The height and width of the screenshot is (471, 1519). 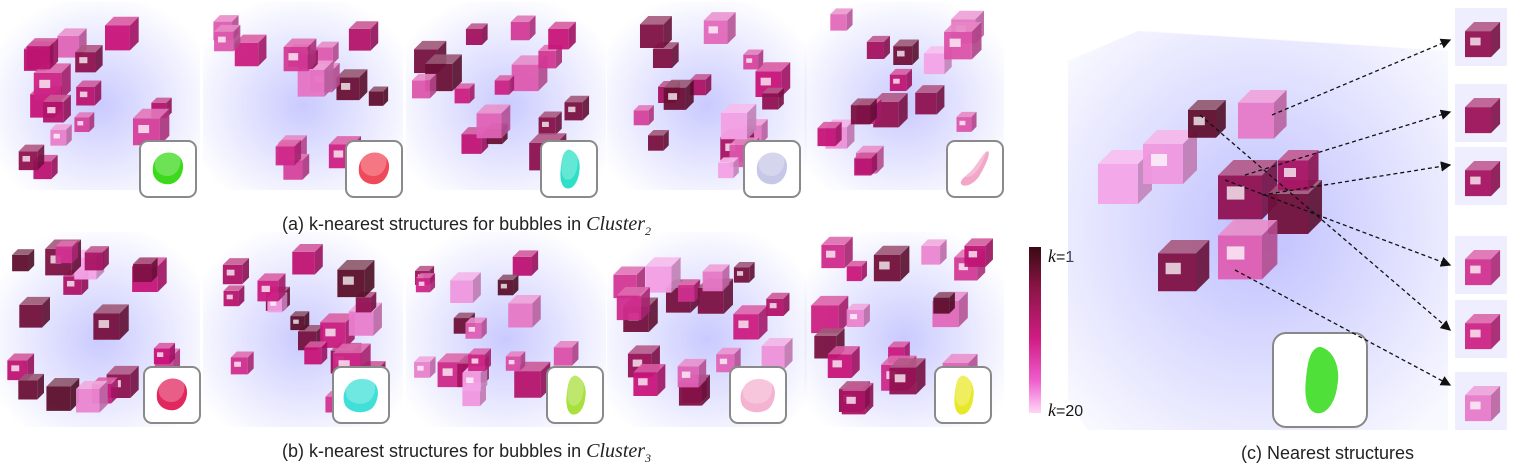 I want to click on inset-c, so click(x=1320, y=380).